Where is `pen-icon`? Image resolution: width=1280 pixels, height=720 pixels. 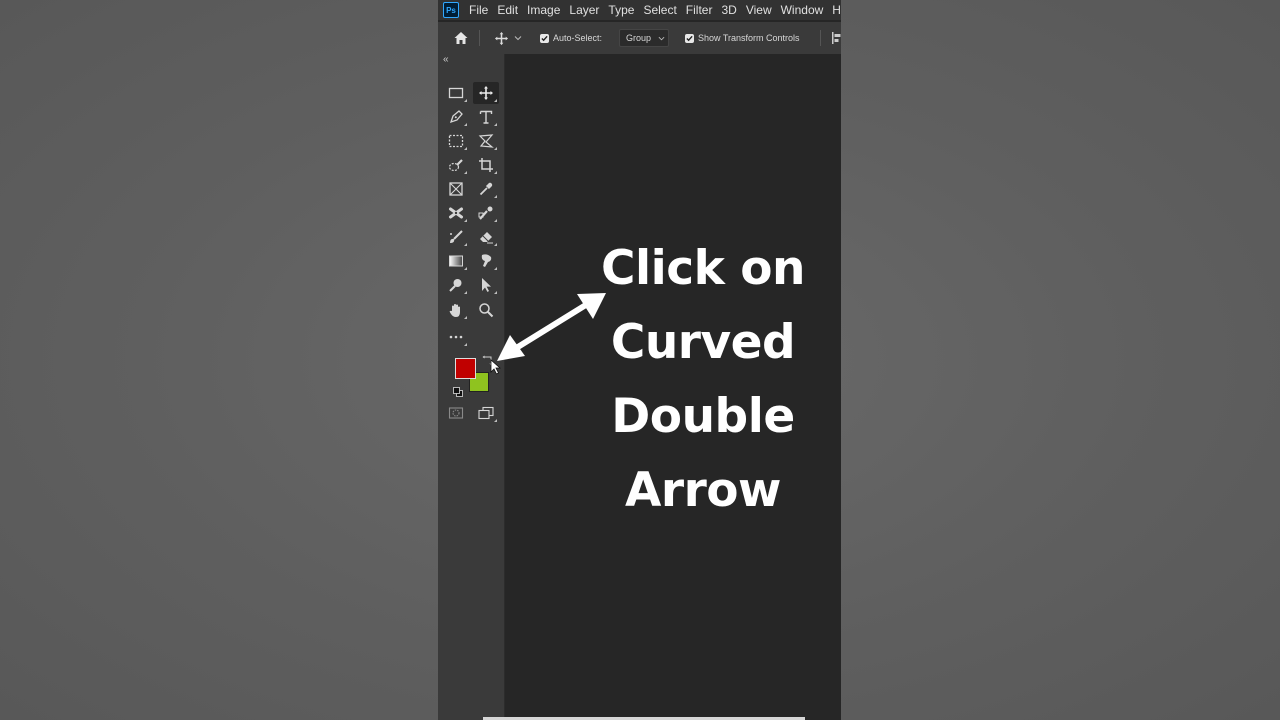 pen-icon is located at coordinates (456, 117).